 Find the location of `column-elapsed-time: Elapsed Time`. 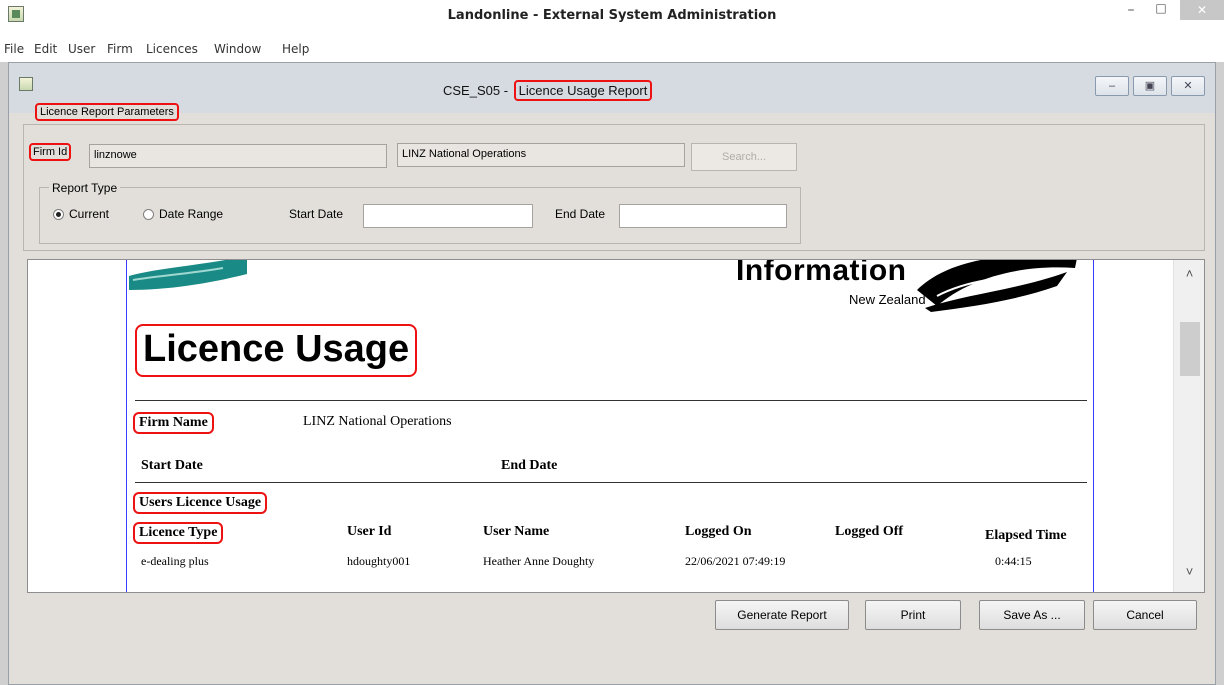

column-elapsed-time: Elapsed Time is located at coordinates (1026, 535).